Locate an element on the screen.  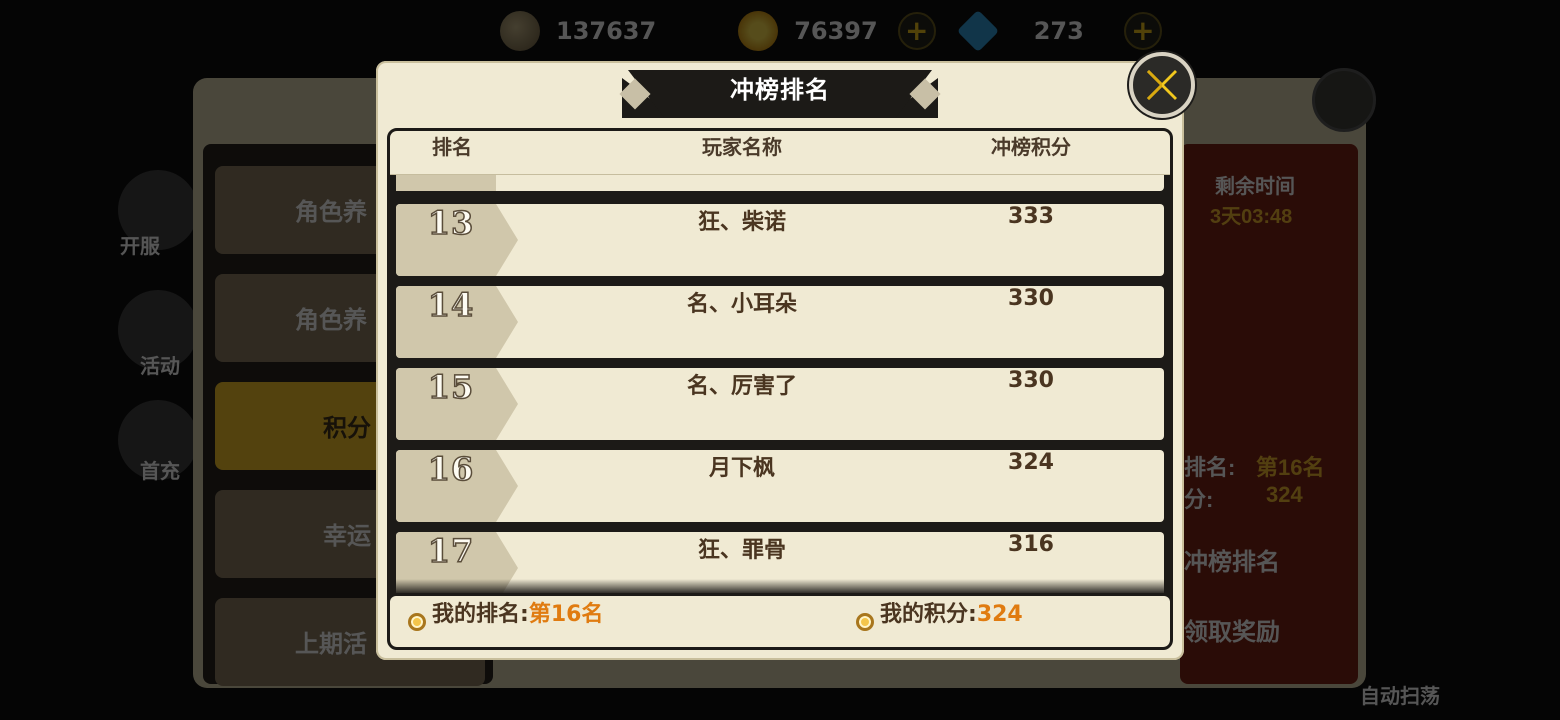
title-ribbon: 冲榜排名 is located at coordinates (780, 94).